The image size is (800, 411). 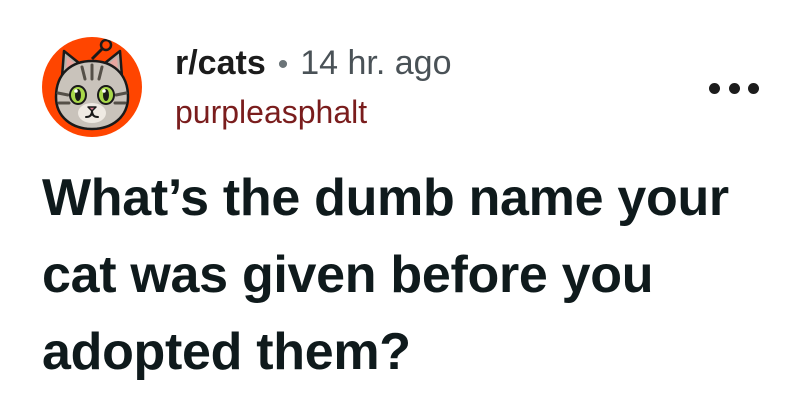 I want to click on post-meta: r/cats • 14 hr. ago purpleasphalt, so click(x=313, y=87).